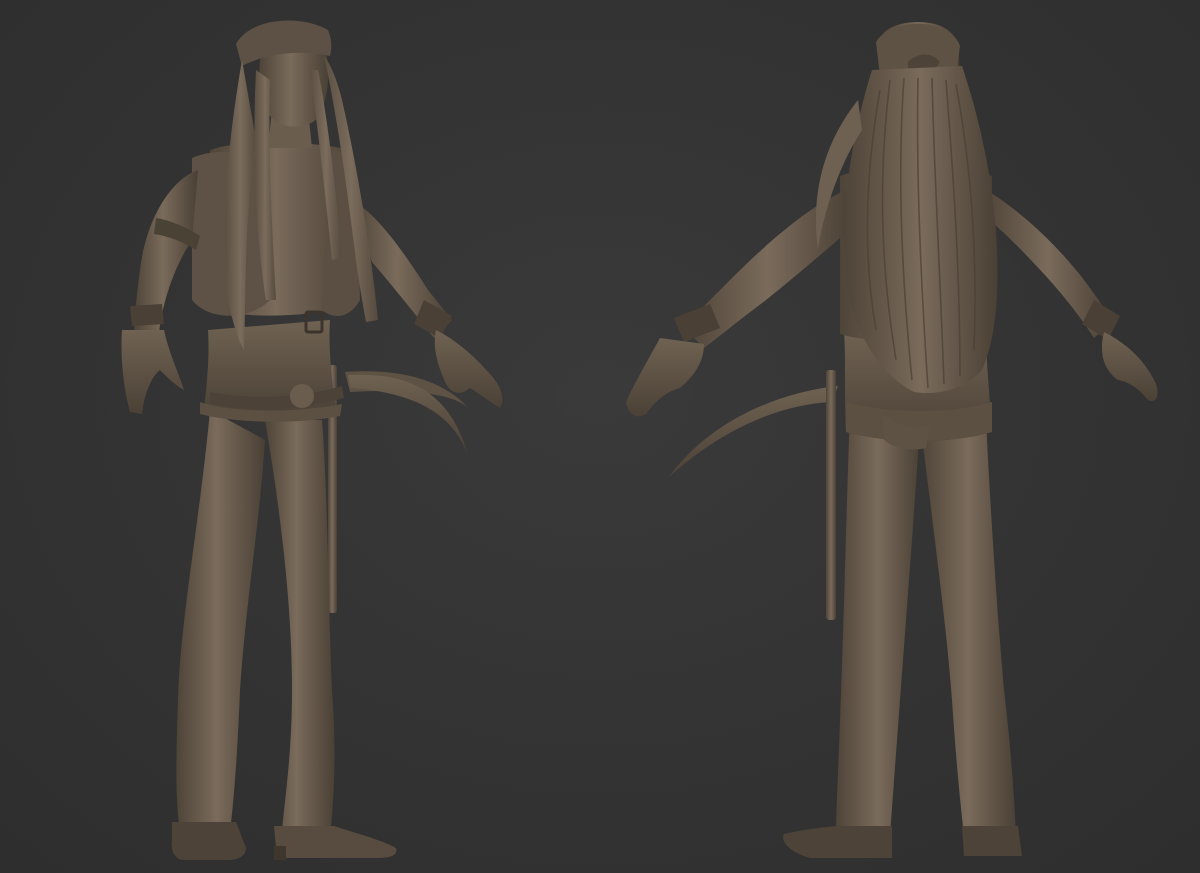 This screenshot has height=873, width=1200. I want to click on scythe-blade, so click(753, 432).